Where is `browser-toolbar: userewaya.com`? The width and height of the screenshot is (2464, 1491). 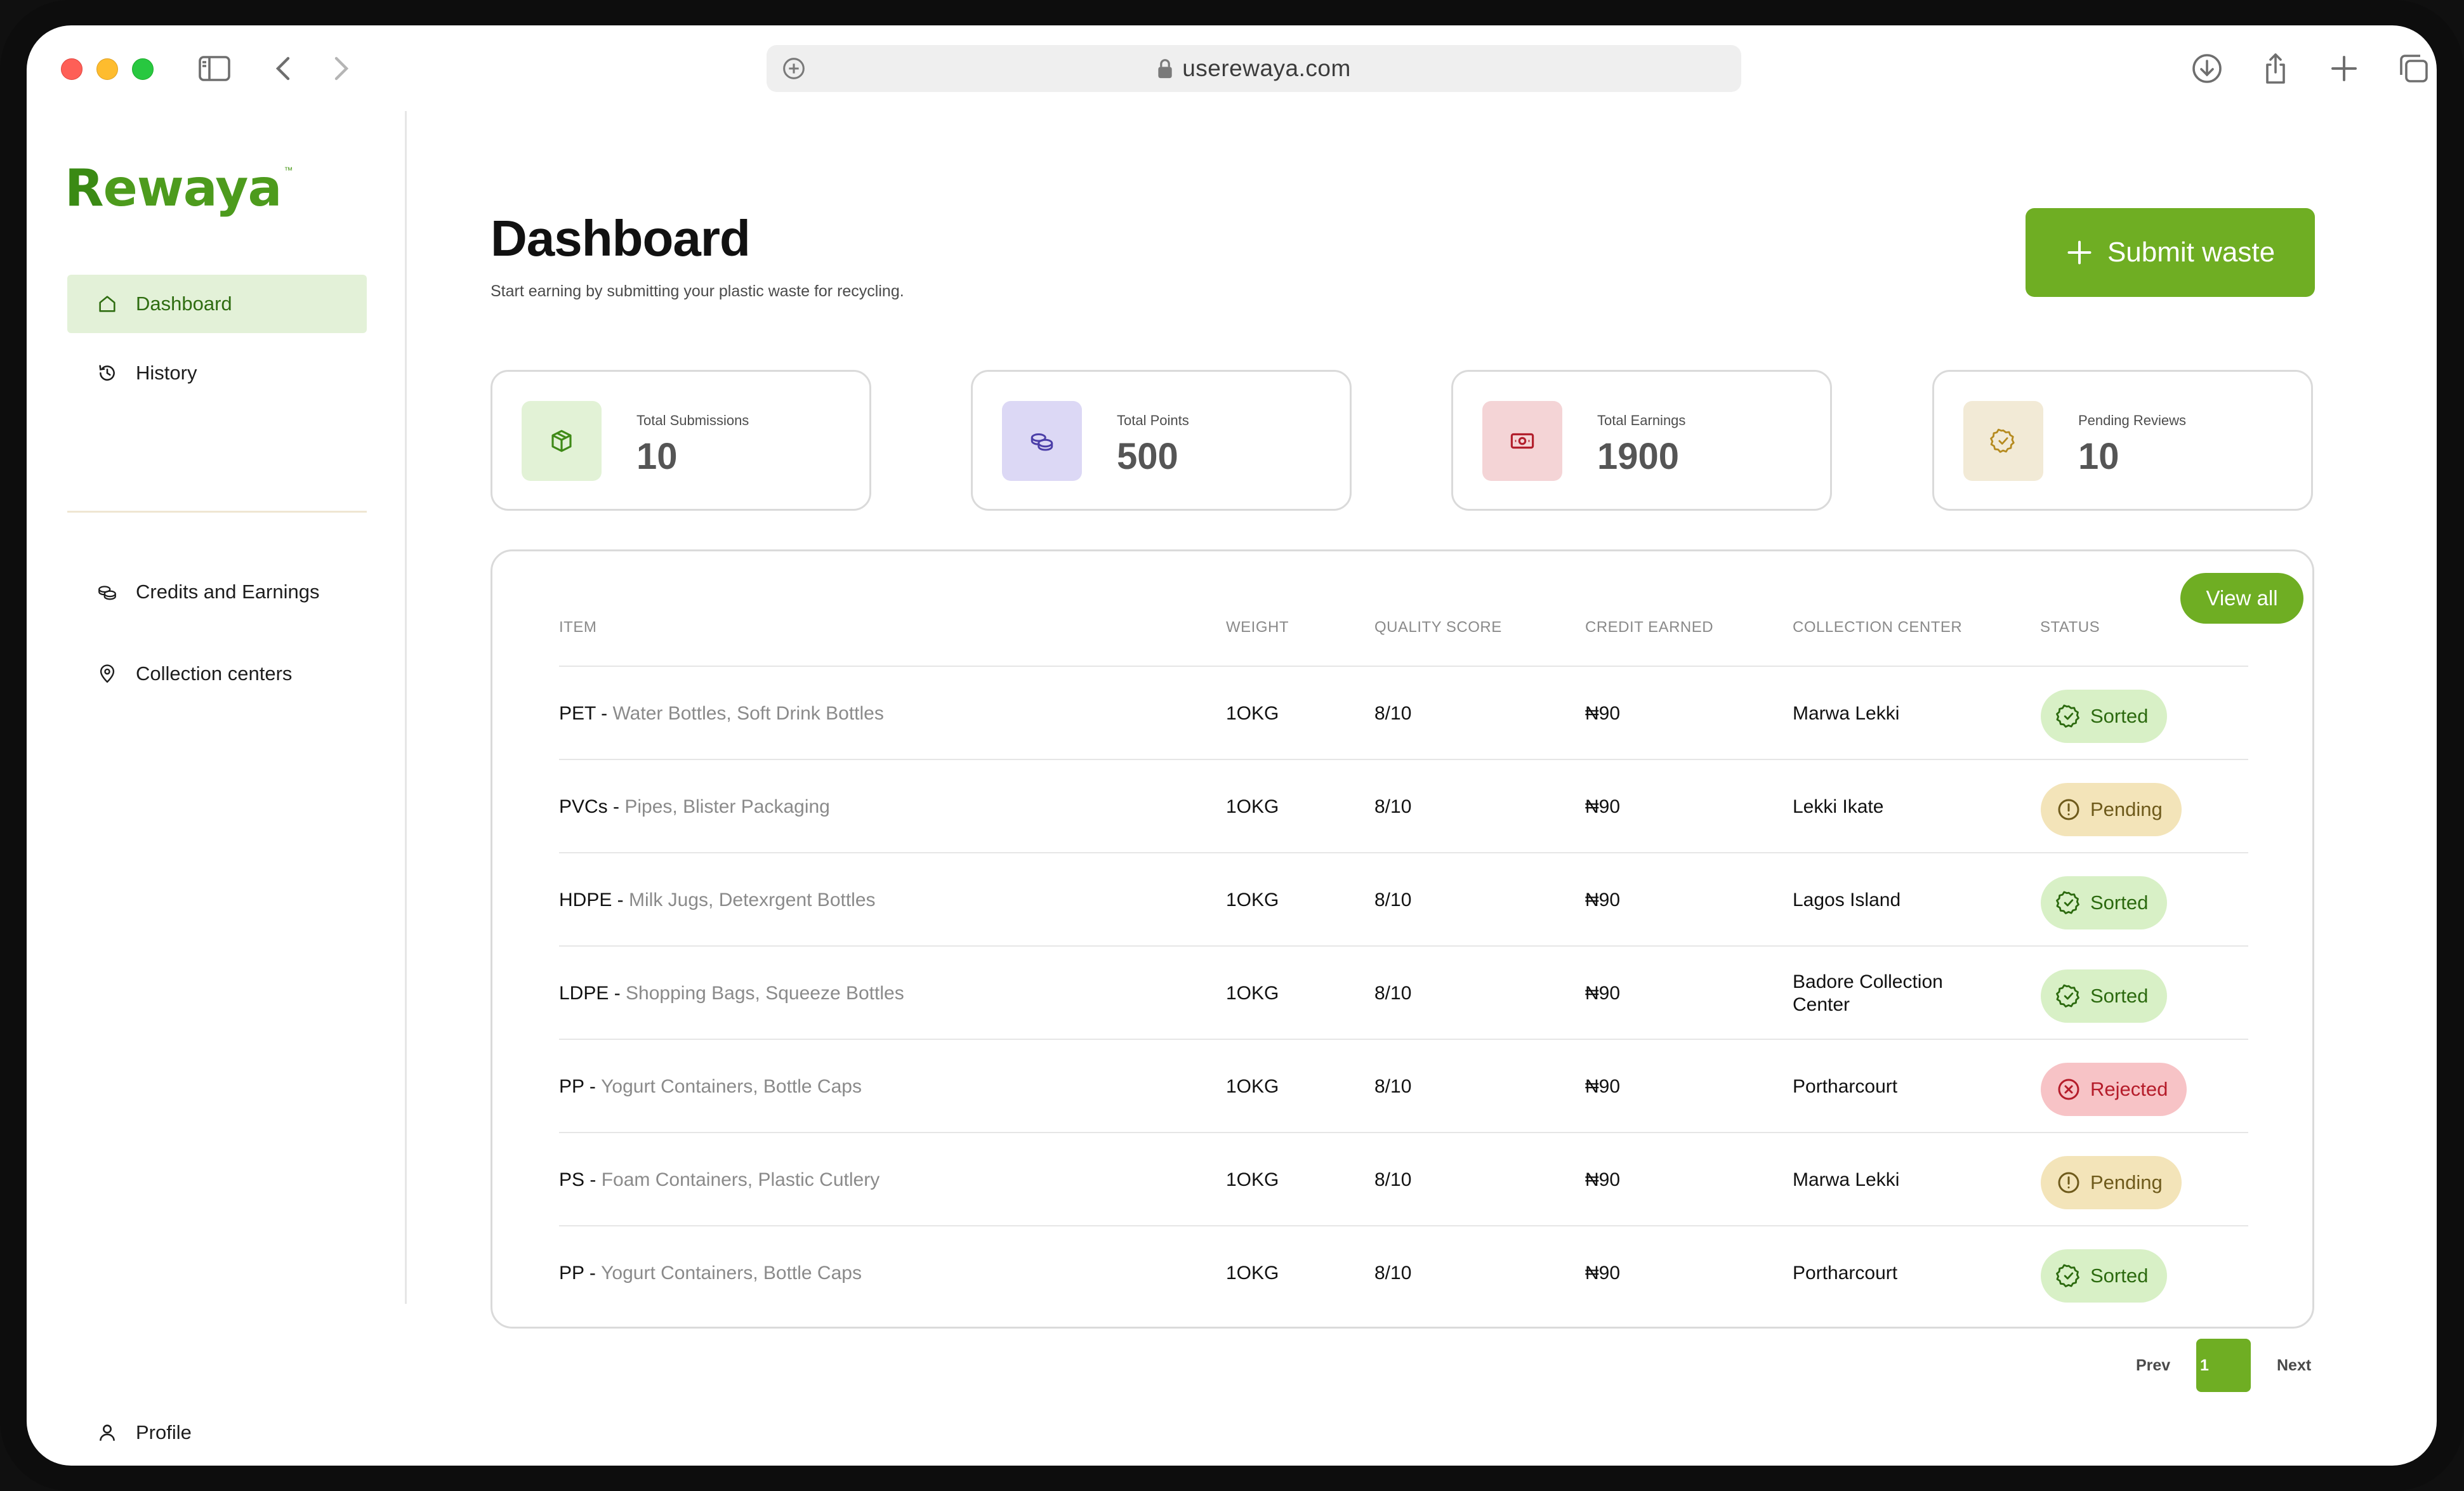
browser-toolbar: userewaya.com is located at coordinates (1232, 66).